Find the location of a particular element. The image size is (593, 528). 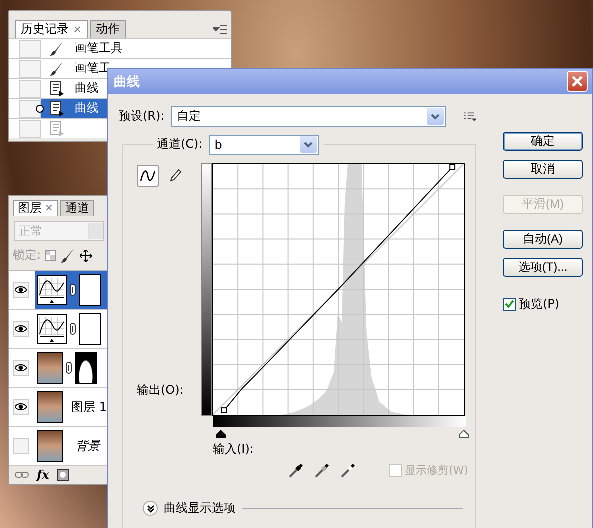

lock-label: 锁定: is located at coordinates (27, 255).